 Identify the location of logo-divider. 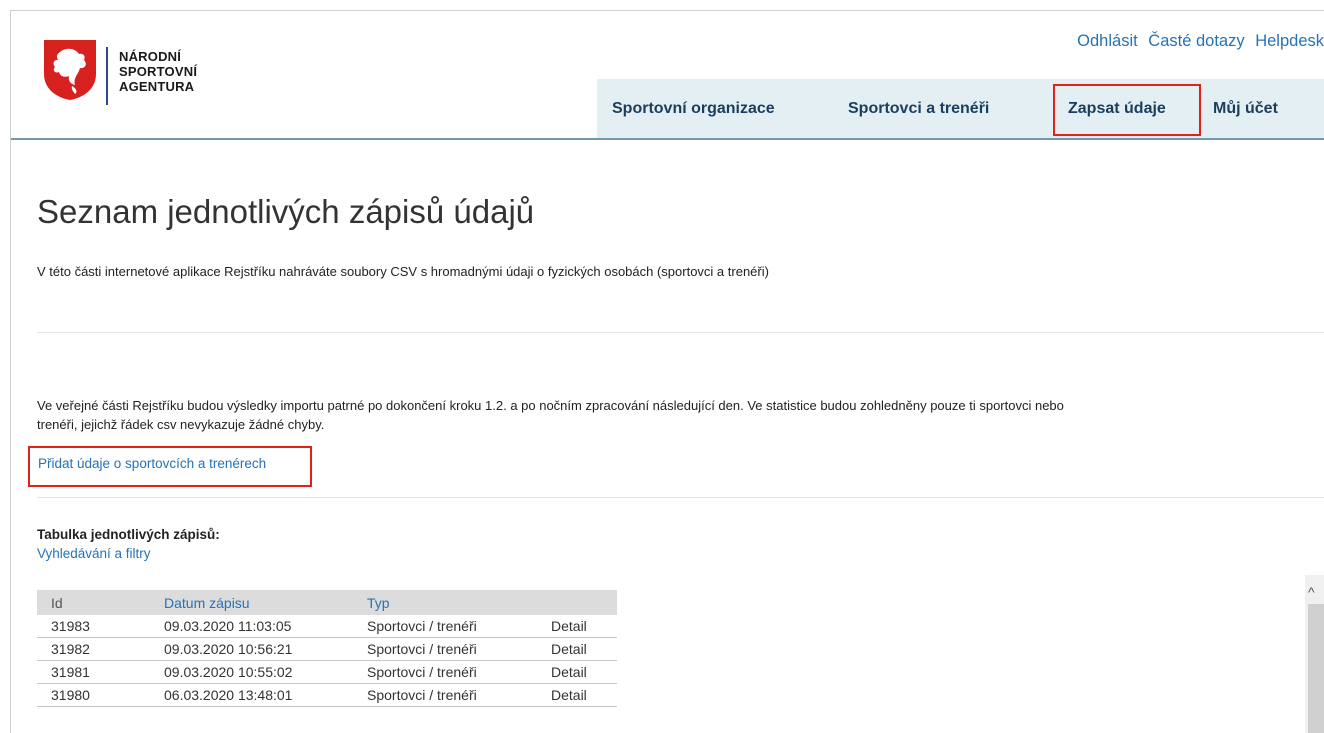
(107, 76).